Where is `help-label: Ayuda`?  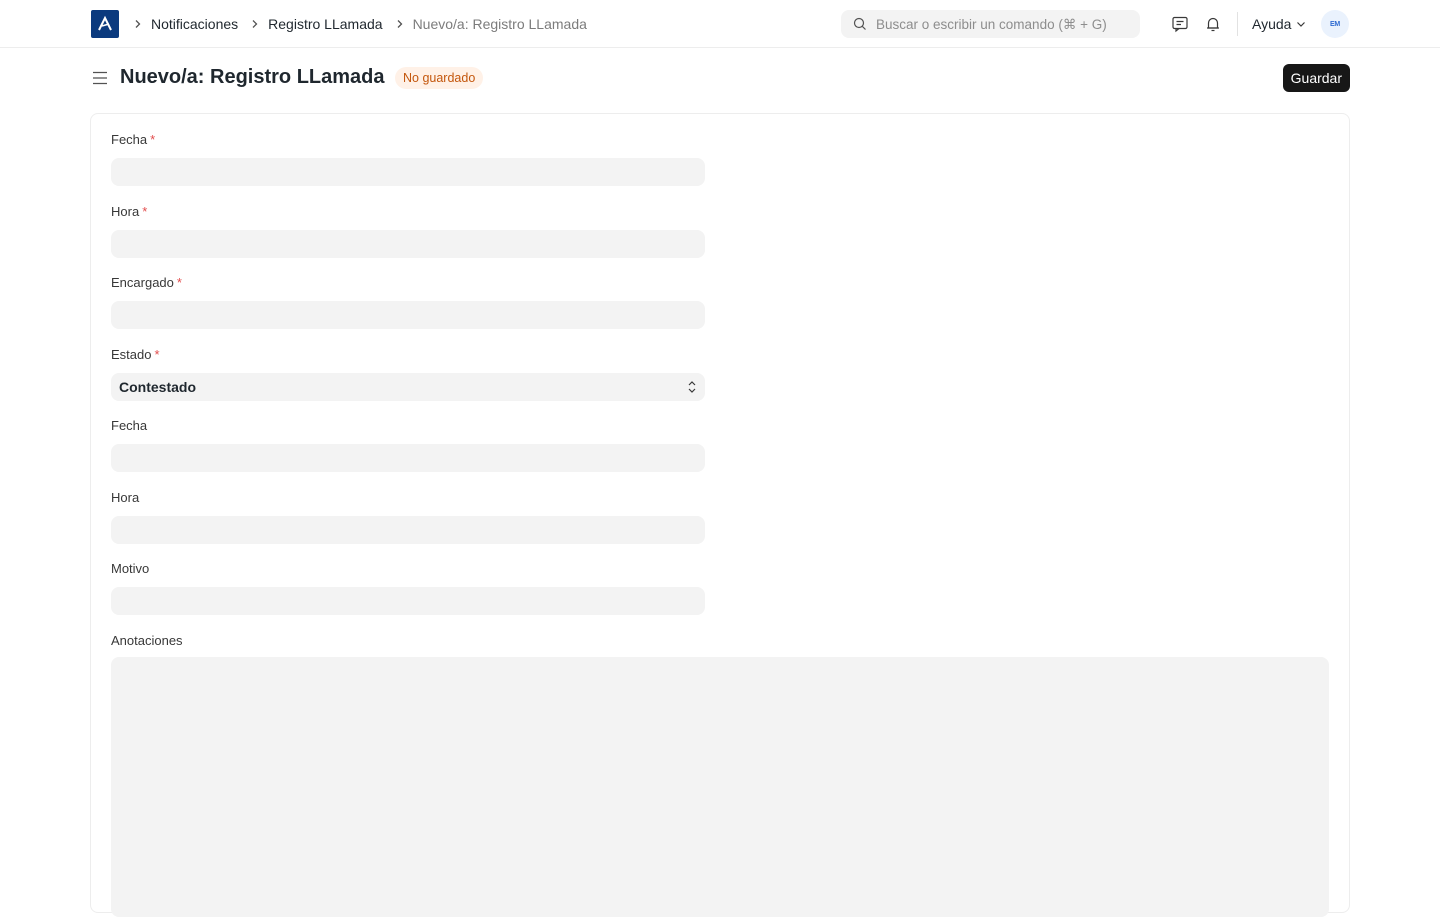
help-label: Ayuda is located at coordinates (1272, 24).